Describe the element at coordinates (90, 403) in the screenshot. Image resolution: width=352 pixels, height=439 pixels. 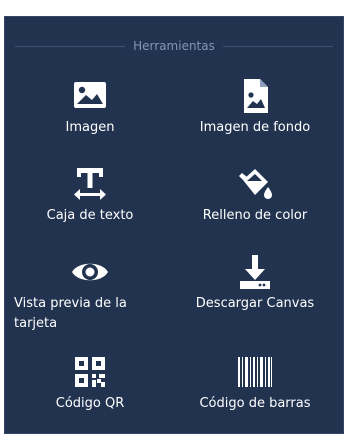
I see `tool-qr-code-label: Código QR` at that location.